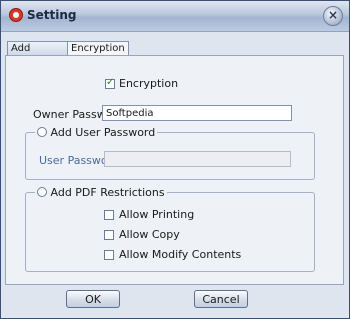 Image resolution: width=350 pixels, height=319 pixels. I want to click on owner-password-field: Softpedia, so click(197, 113).